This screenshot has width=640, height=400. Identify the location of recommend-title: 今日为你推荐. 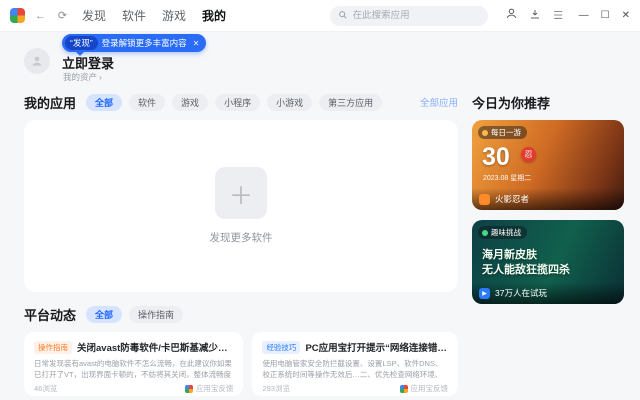
(511, 103).